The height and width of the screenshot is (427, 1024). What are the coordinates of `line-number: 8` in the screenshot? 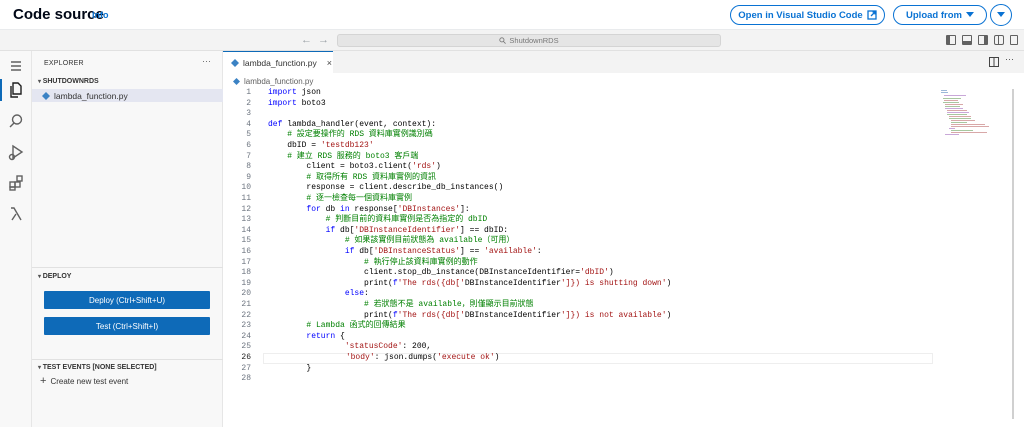 It's located at (248, 167).